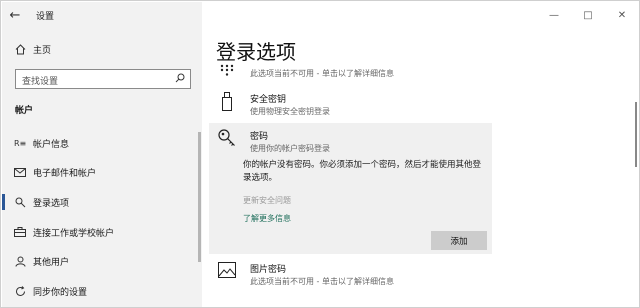  I want to click on svg-text: R≡, so click(20, 143).